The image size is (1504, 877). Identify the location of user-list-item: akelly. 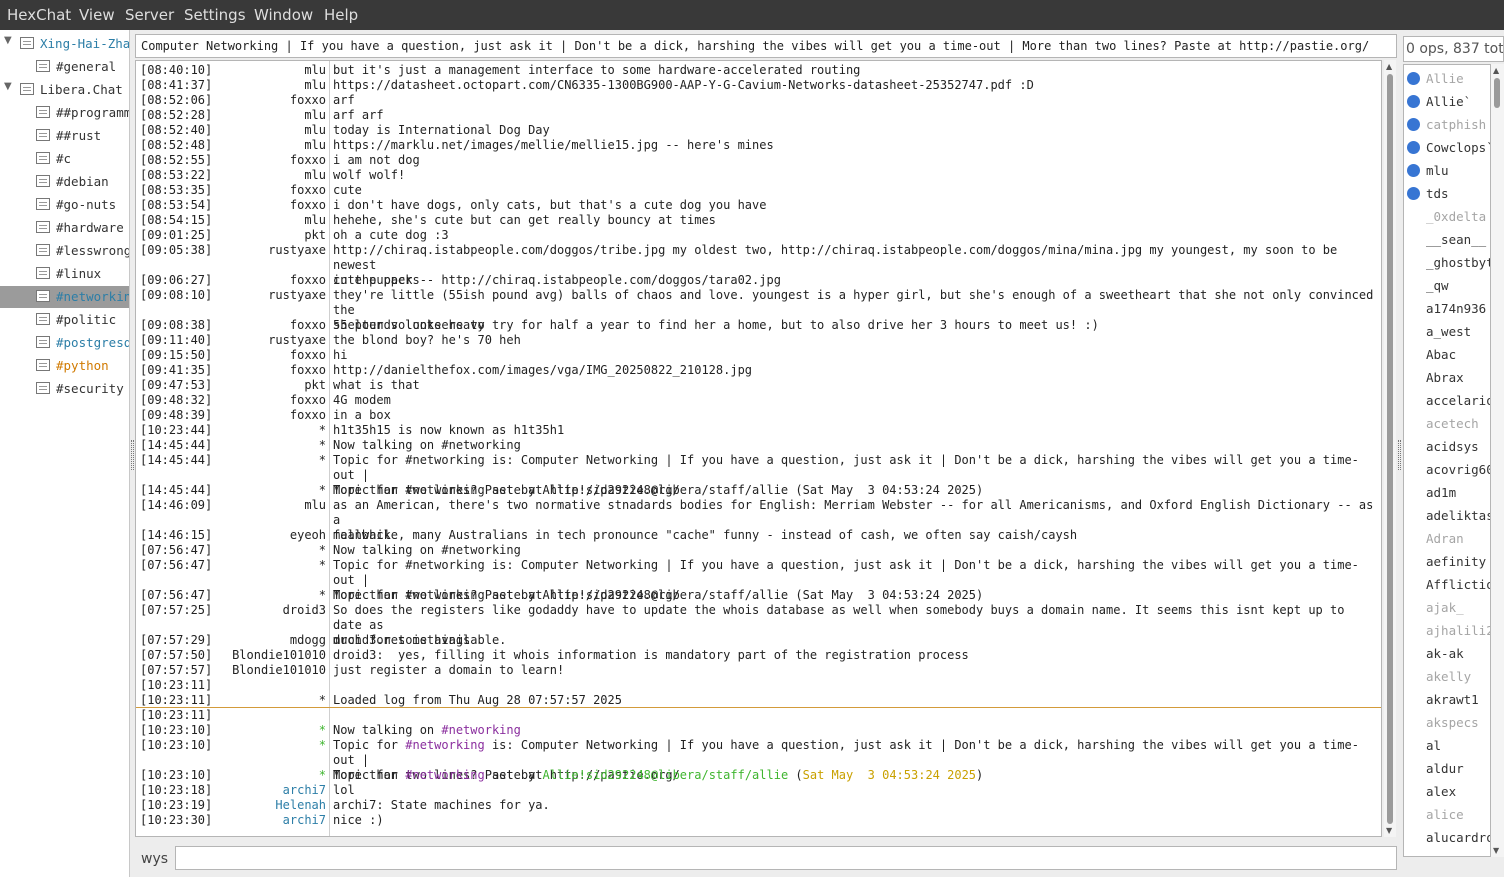
(1447, 676).